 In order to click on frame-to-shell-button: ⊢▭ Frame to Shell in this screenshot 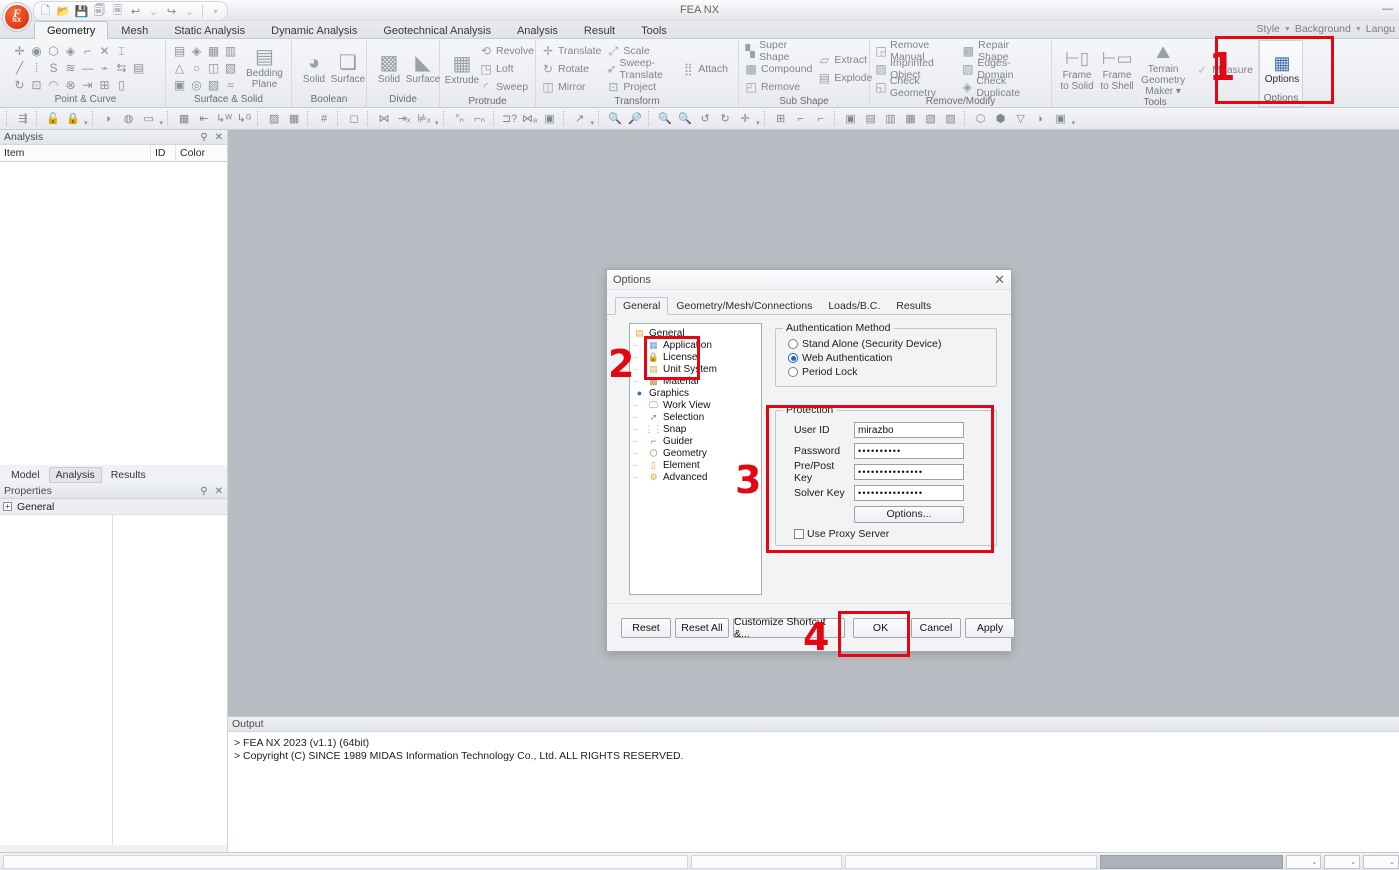, I will do `click(1117, 70)`.